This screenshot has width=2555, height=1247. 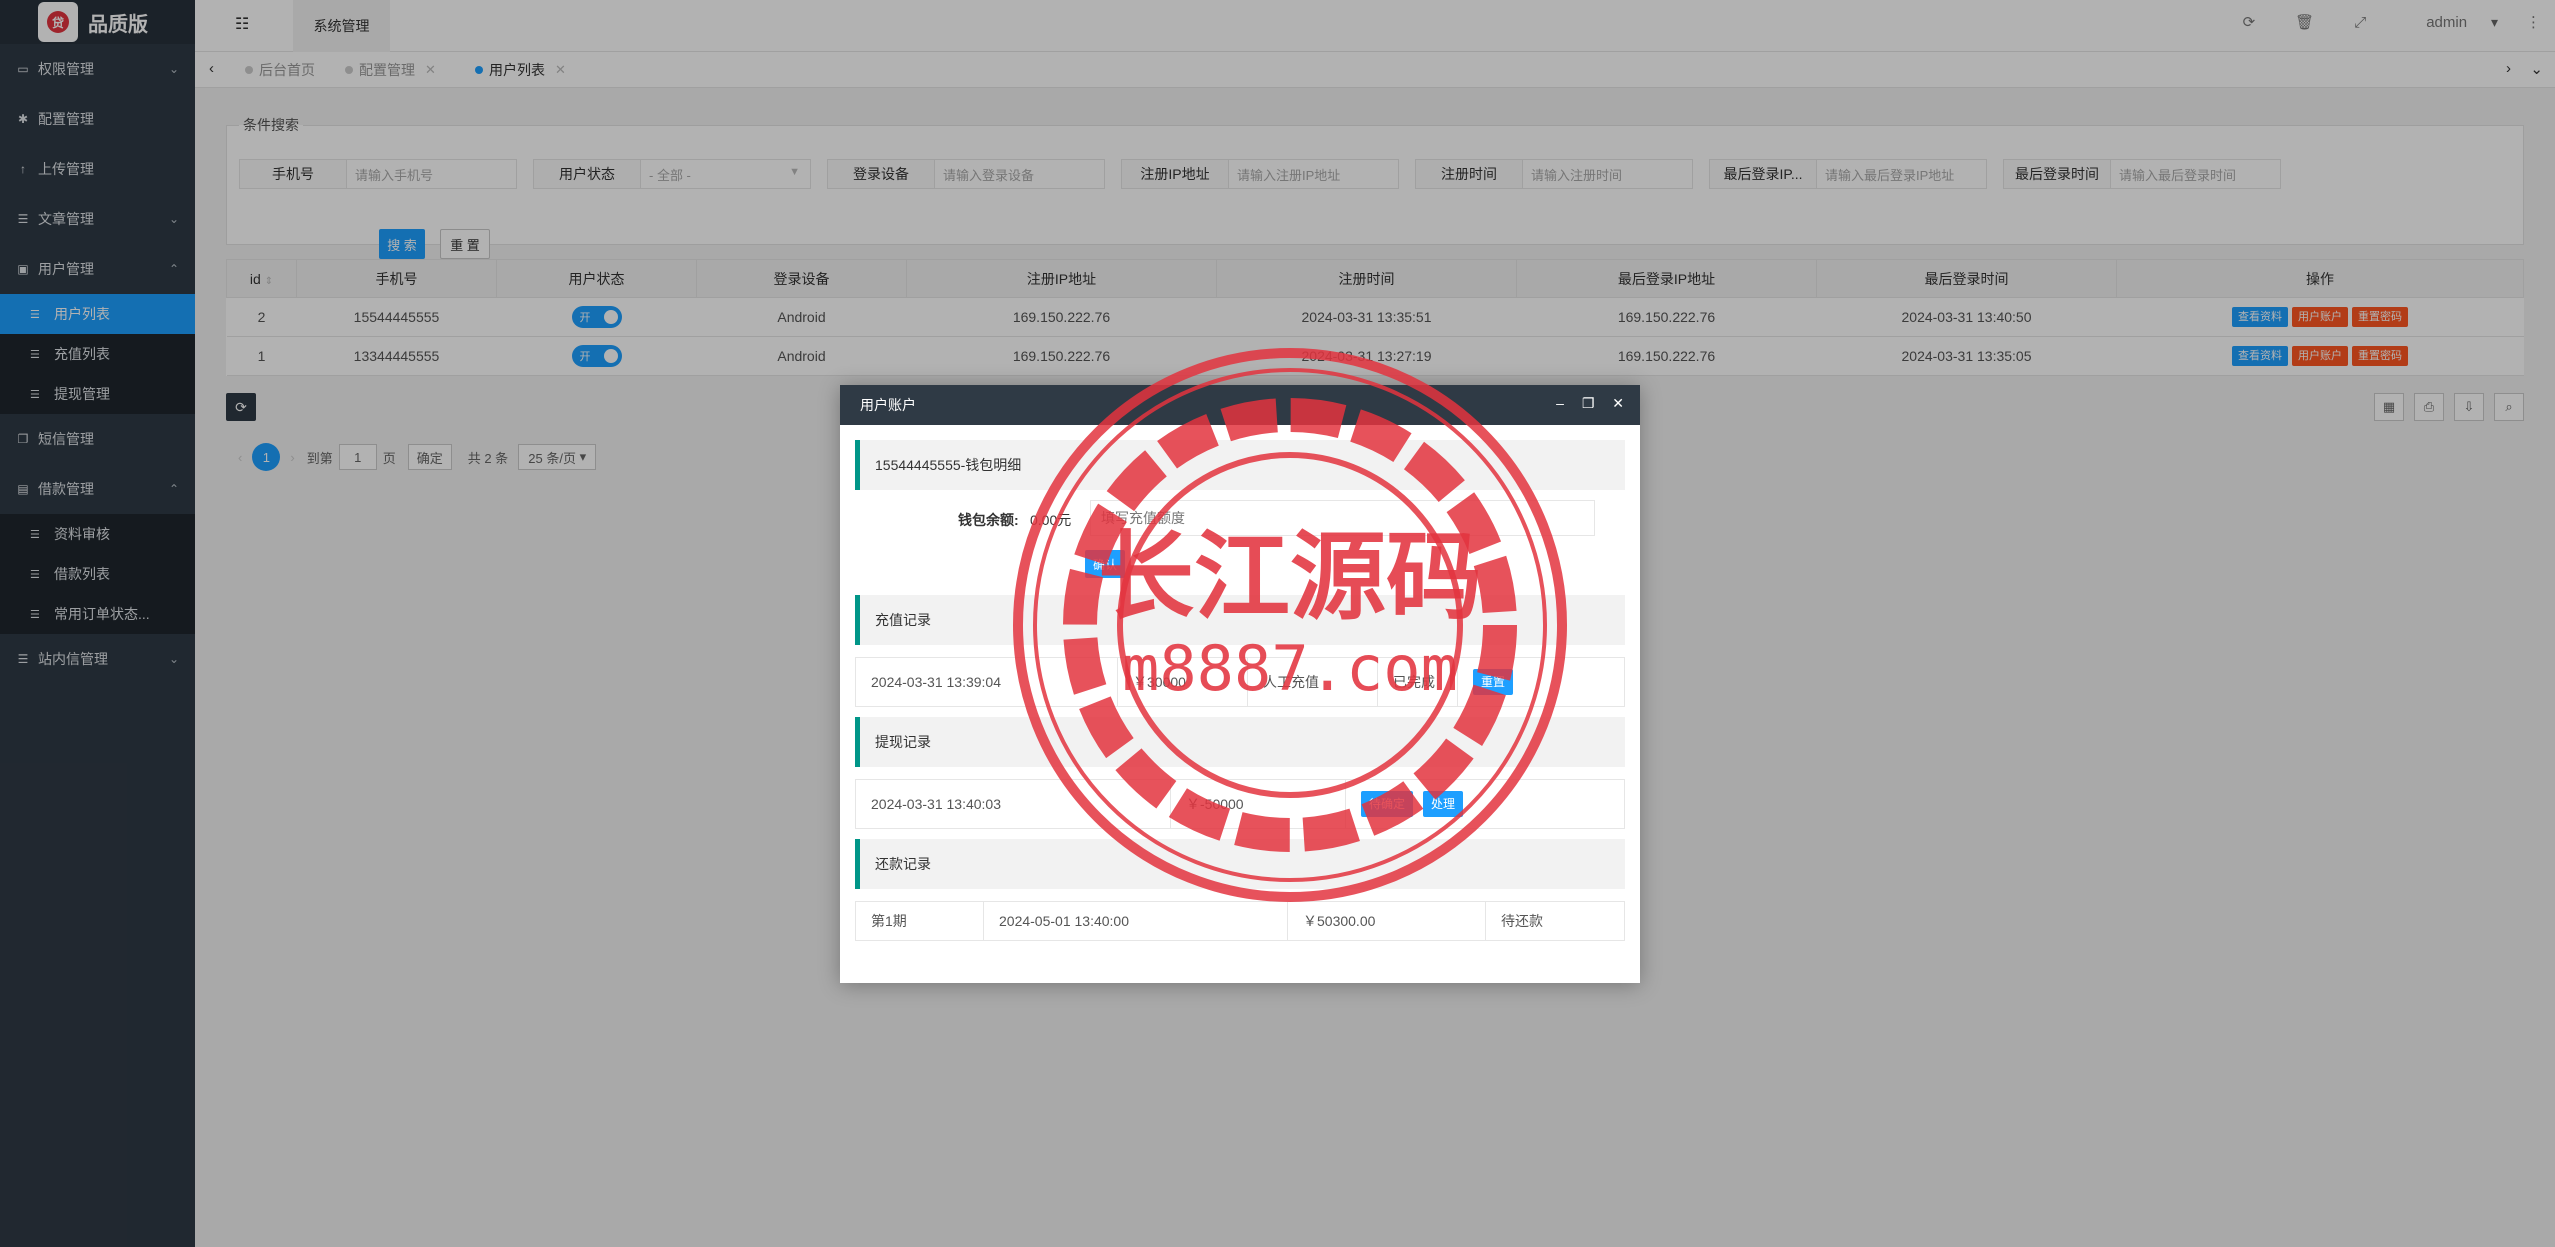 What do you see at coordinates (888, 405) in the screenshot?
I see `dialog-title: 用户账户` at bounding box center [888, 405].